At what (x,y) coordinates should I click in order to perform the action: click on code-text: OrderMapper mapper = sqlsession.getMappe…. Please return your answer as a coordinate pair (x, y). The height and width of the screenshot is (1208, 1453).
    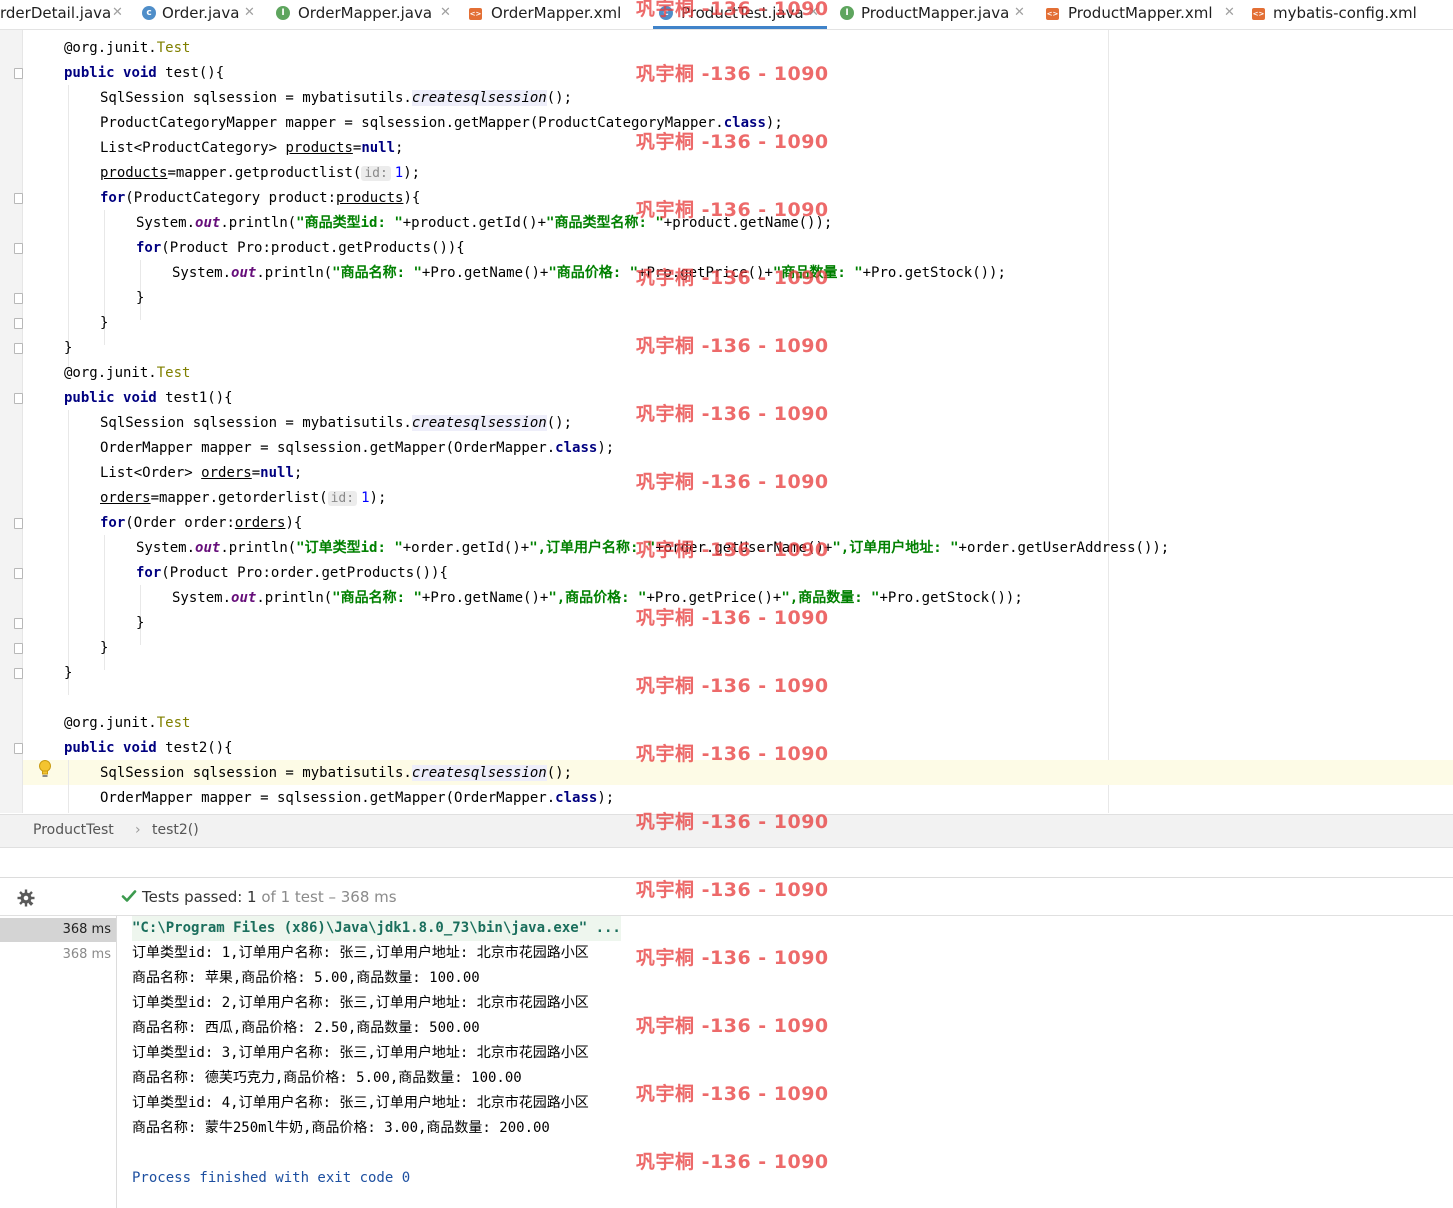
    Looking at the image, I should click on (328, 448).